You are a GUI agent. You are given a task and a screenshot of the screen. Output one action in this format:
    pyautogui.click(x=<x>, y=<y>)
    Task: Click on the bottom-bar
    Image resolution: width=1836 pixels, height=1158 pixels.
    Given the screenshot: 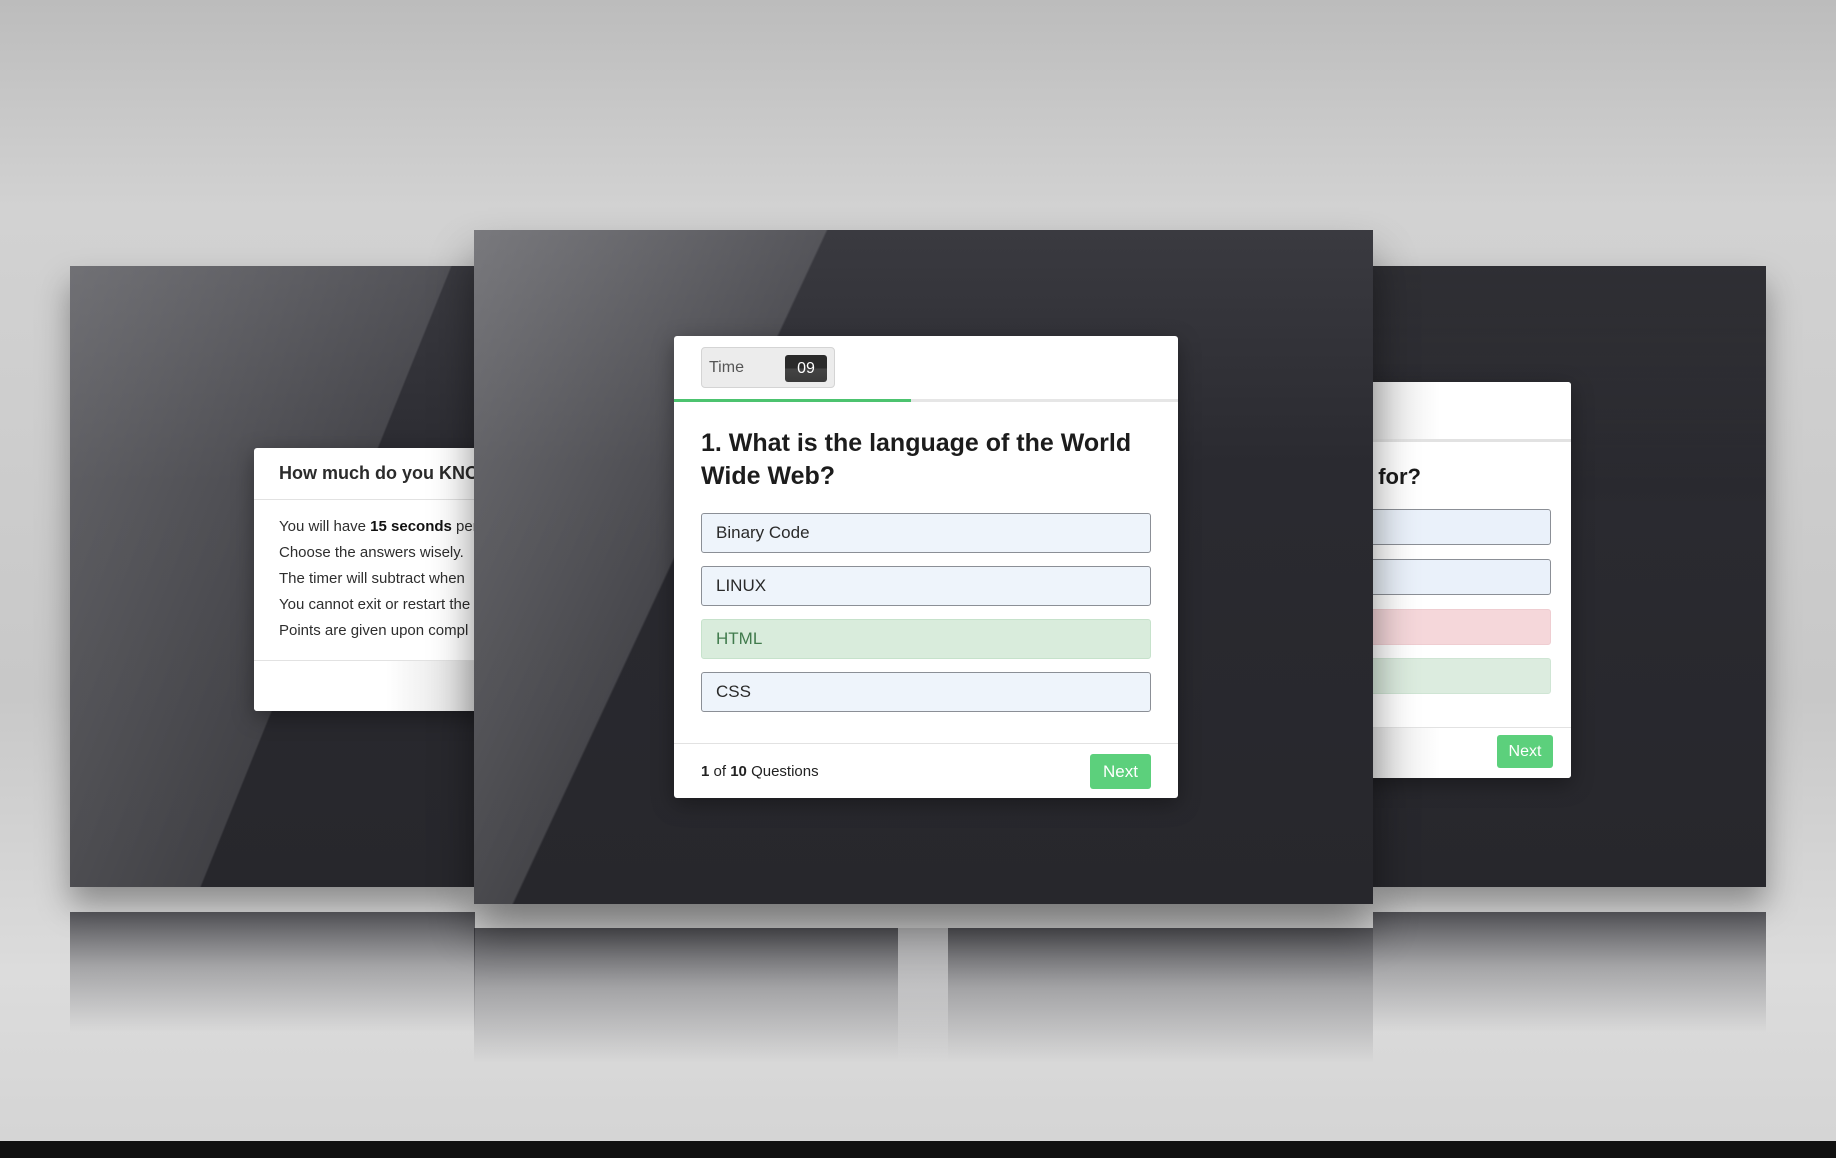 What is the action you would take?
    pyautogui.click(x=918, y=1149)
    